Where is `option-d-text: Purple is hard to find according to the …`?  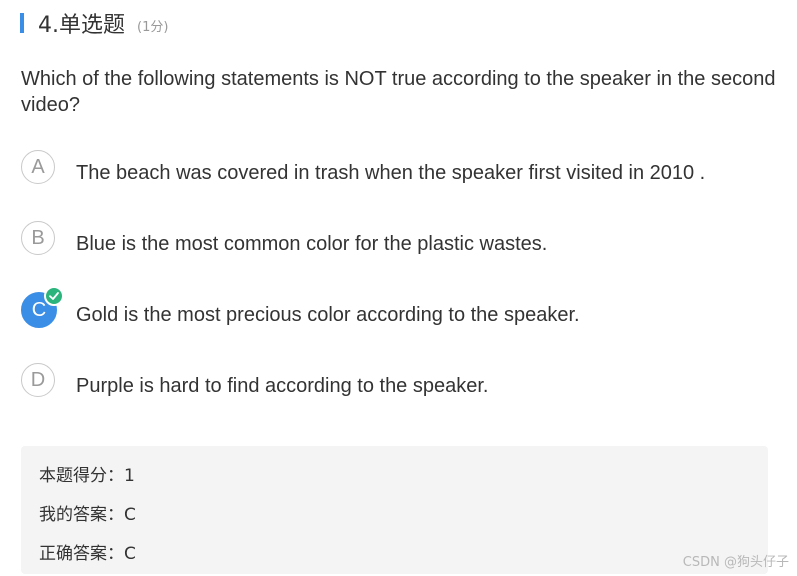
option-d-text: Purple is hard to find according to the … is located at coordinates (282, 386).